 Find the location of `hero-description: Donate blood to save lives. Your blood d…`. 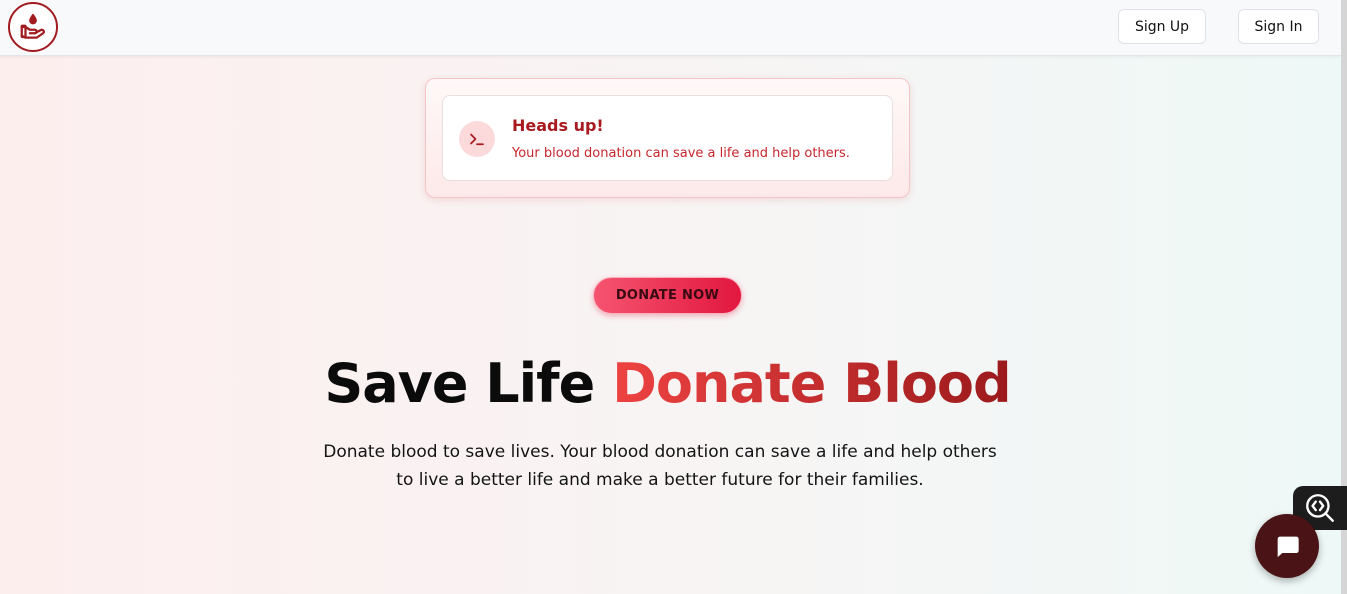

hero-description: Donate blood to save lives. Your blood d… is located at coordinates (660, 466).